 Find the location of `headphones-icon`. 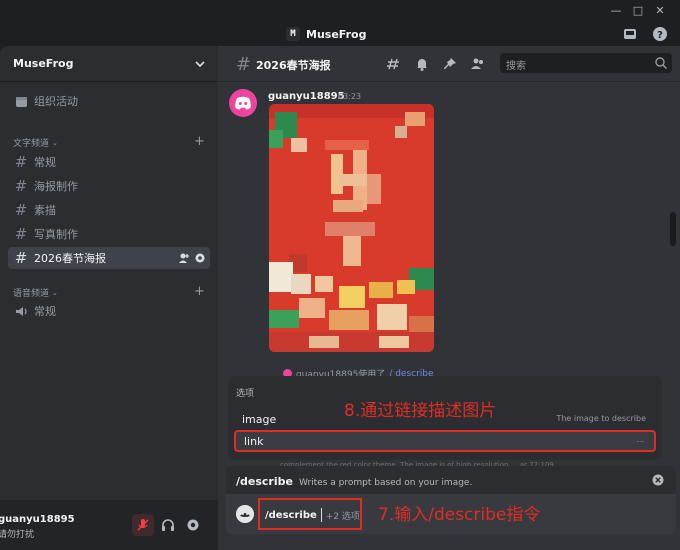

headphones-icon is located at coordinates (168, 525).